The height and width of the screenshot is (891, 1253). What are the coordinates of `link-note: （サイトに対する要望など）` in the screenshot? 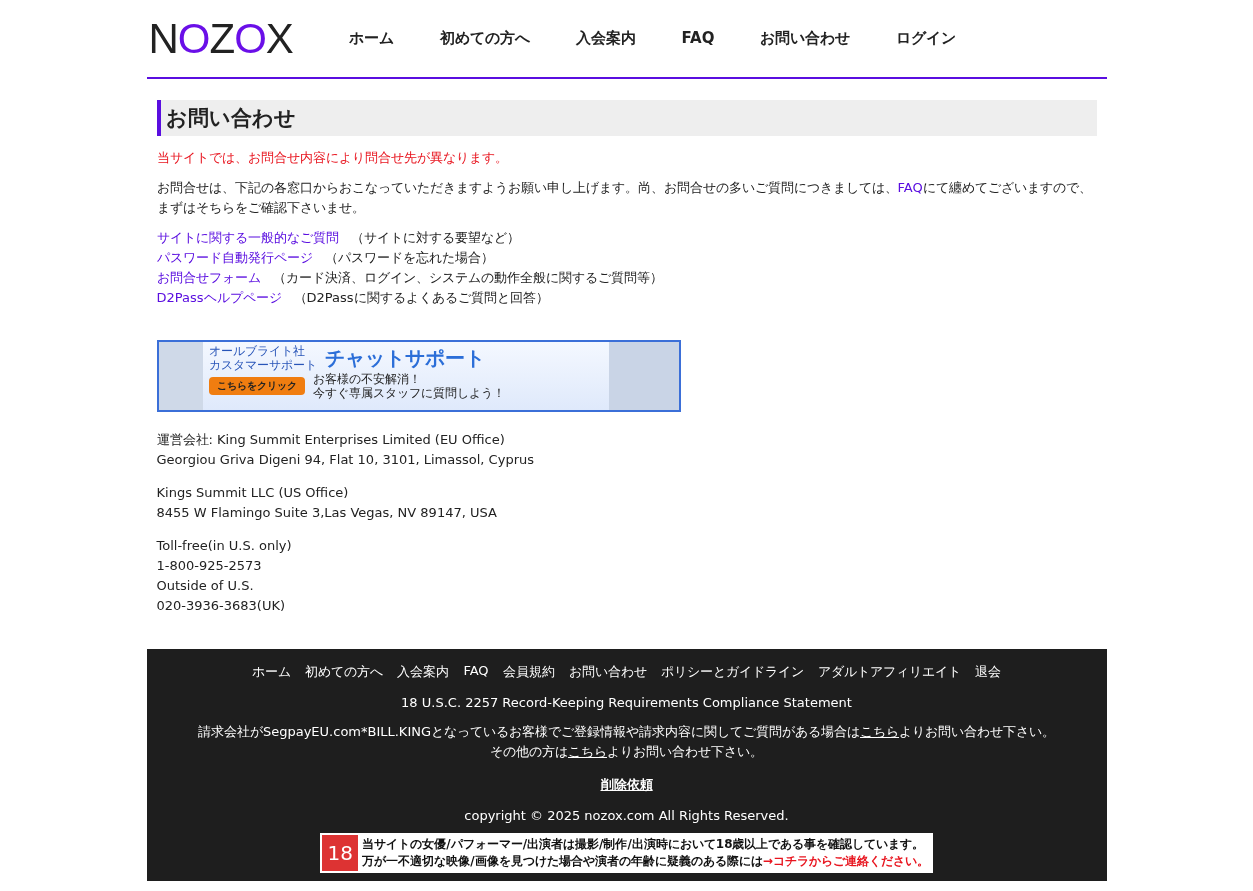 It's located at (435, 238).